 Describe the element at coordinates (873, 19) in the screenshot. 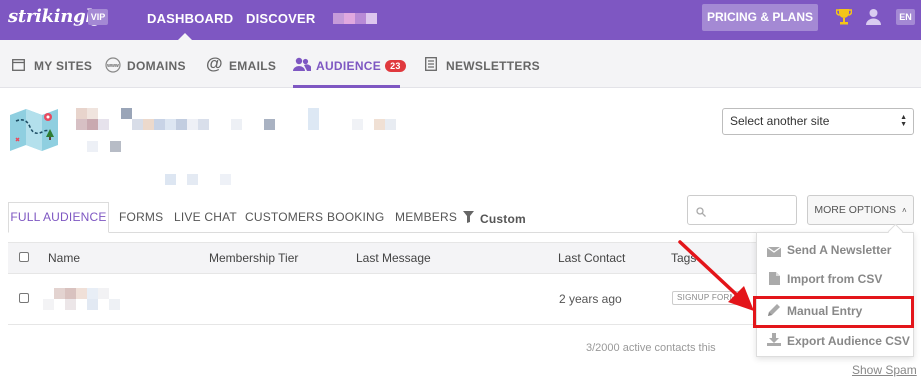

I see `user-icon` at that location.